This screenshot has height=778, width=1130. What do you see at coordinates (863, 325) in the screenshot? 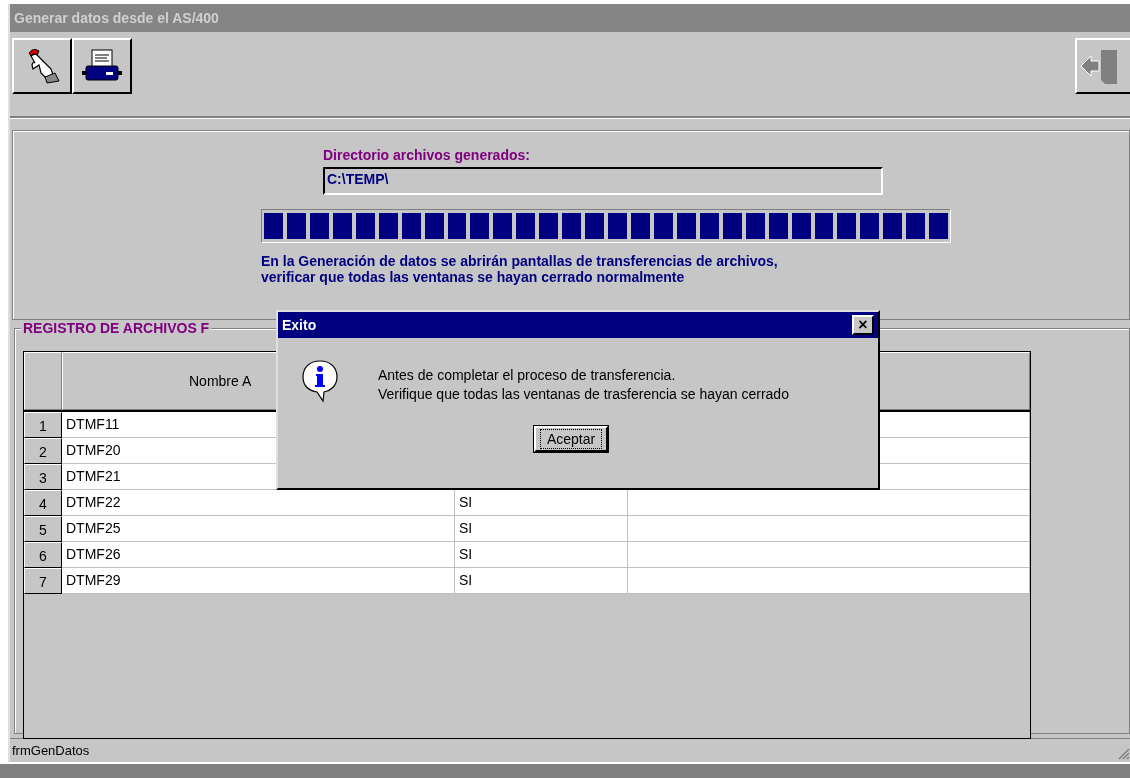
I see `close-button: ×` at bounding box center [863, 325].